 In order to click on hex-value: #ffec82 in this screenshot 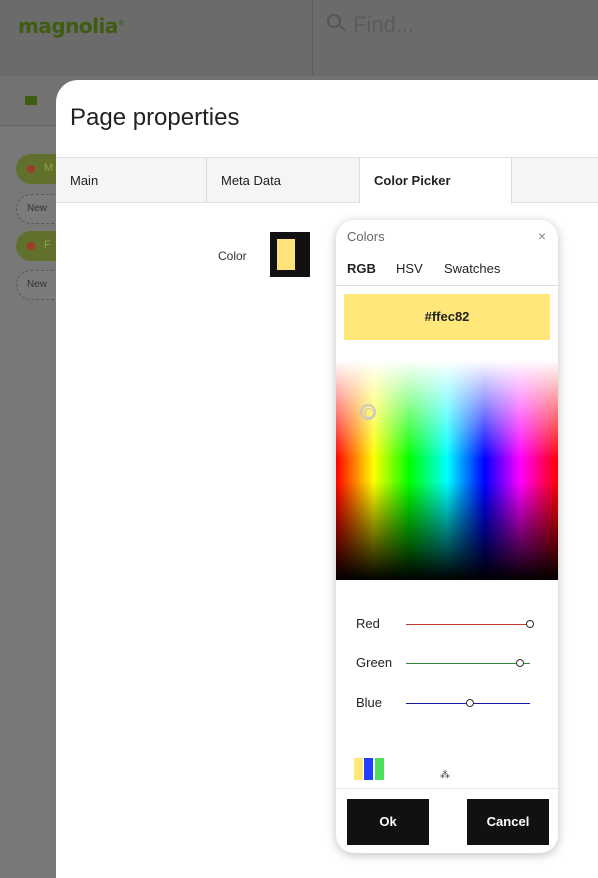, I will do `click(447, 317)`.